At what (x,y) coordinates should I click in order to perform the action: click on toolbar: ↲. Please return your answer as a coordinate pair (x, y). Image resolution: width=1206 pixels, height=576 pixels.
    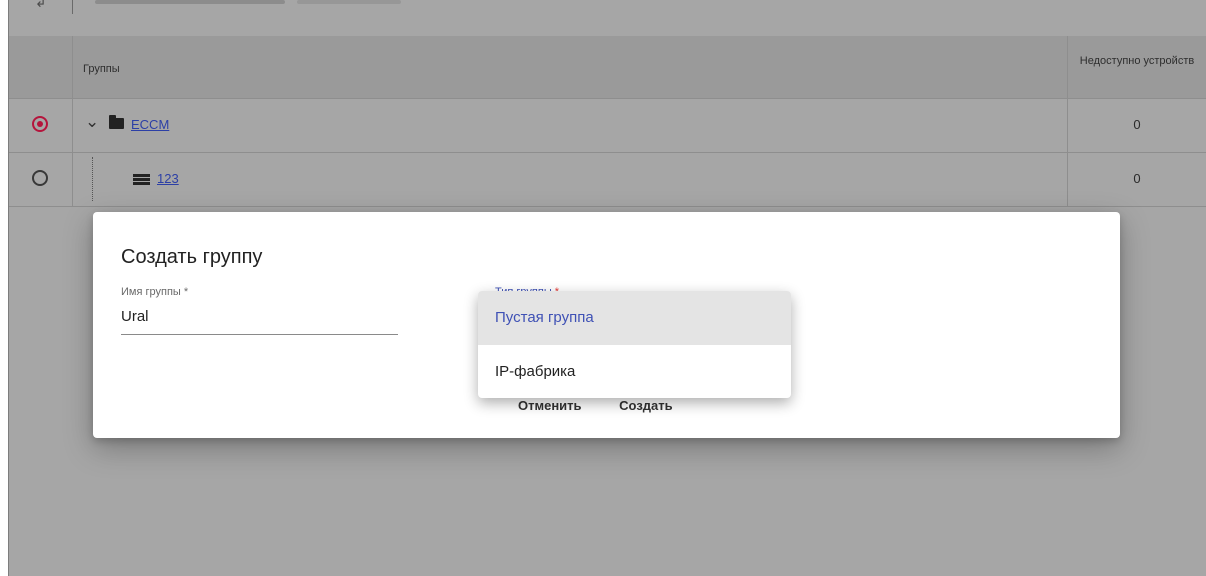
    Looking at the image, I should click on (607, 18).